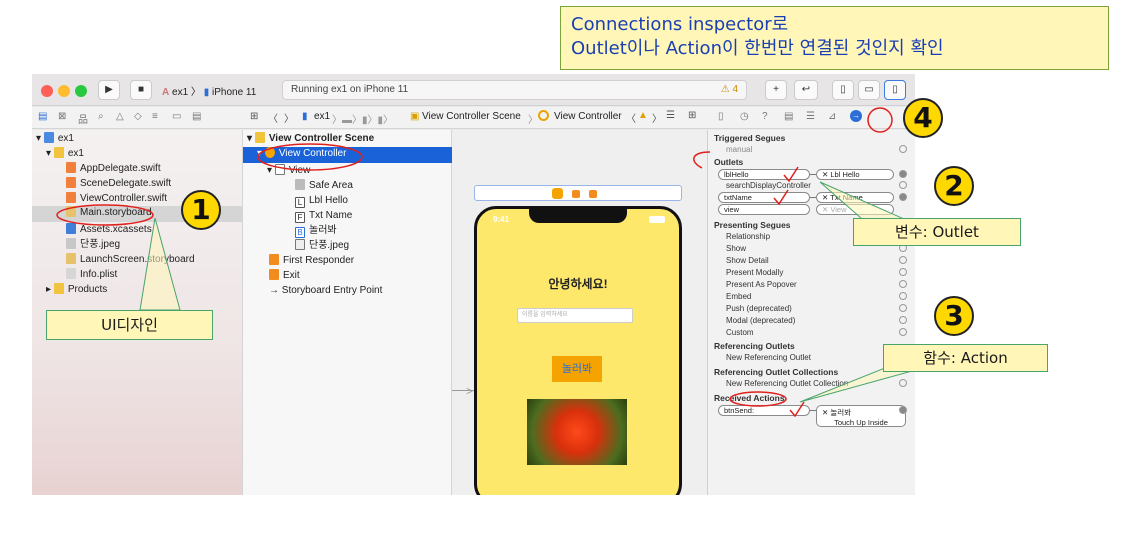 This screenshot has height=534, width=1128. Describe the element at coordinates (758, 399) in the screenshot. I see `received-actions-circle` at that location.